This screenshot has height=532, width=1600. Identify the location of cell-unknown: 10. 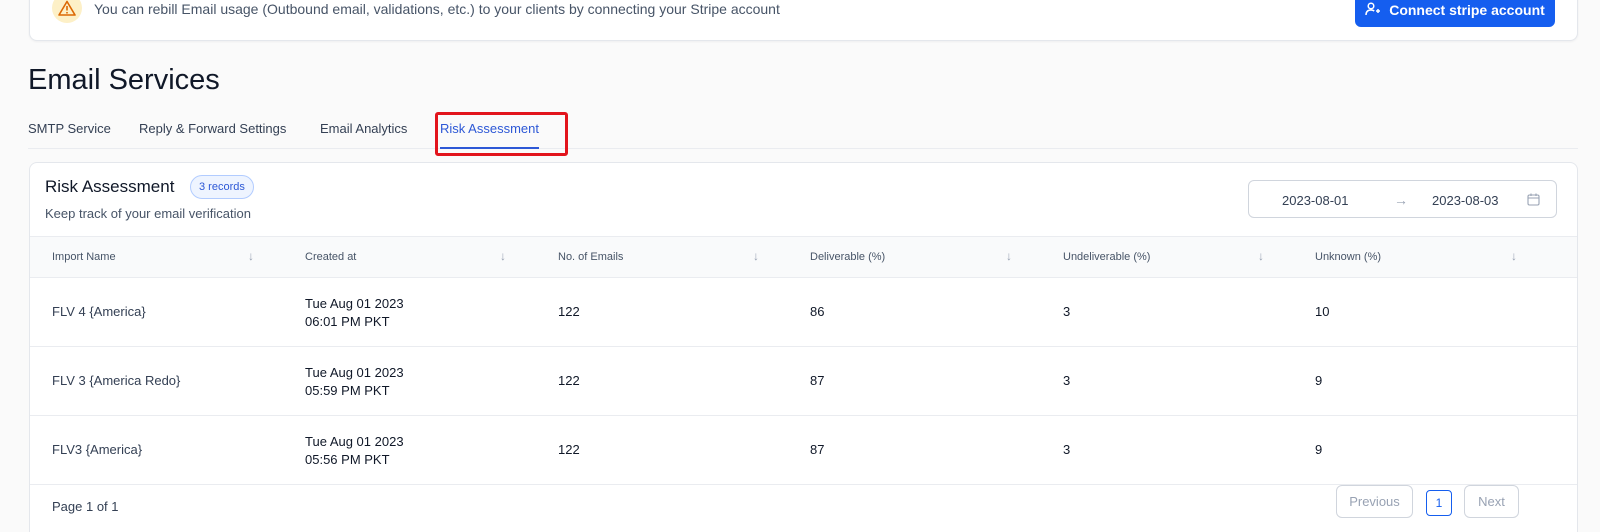
(1322, 311).